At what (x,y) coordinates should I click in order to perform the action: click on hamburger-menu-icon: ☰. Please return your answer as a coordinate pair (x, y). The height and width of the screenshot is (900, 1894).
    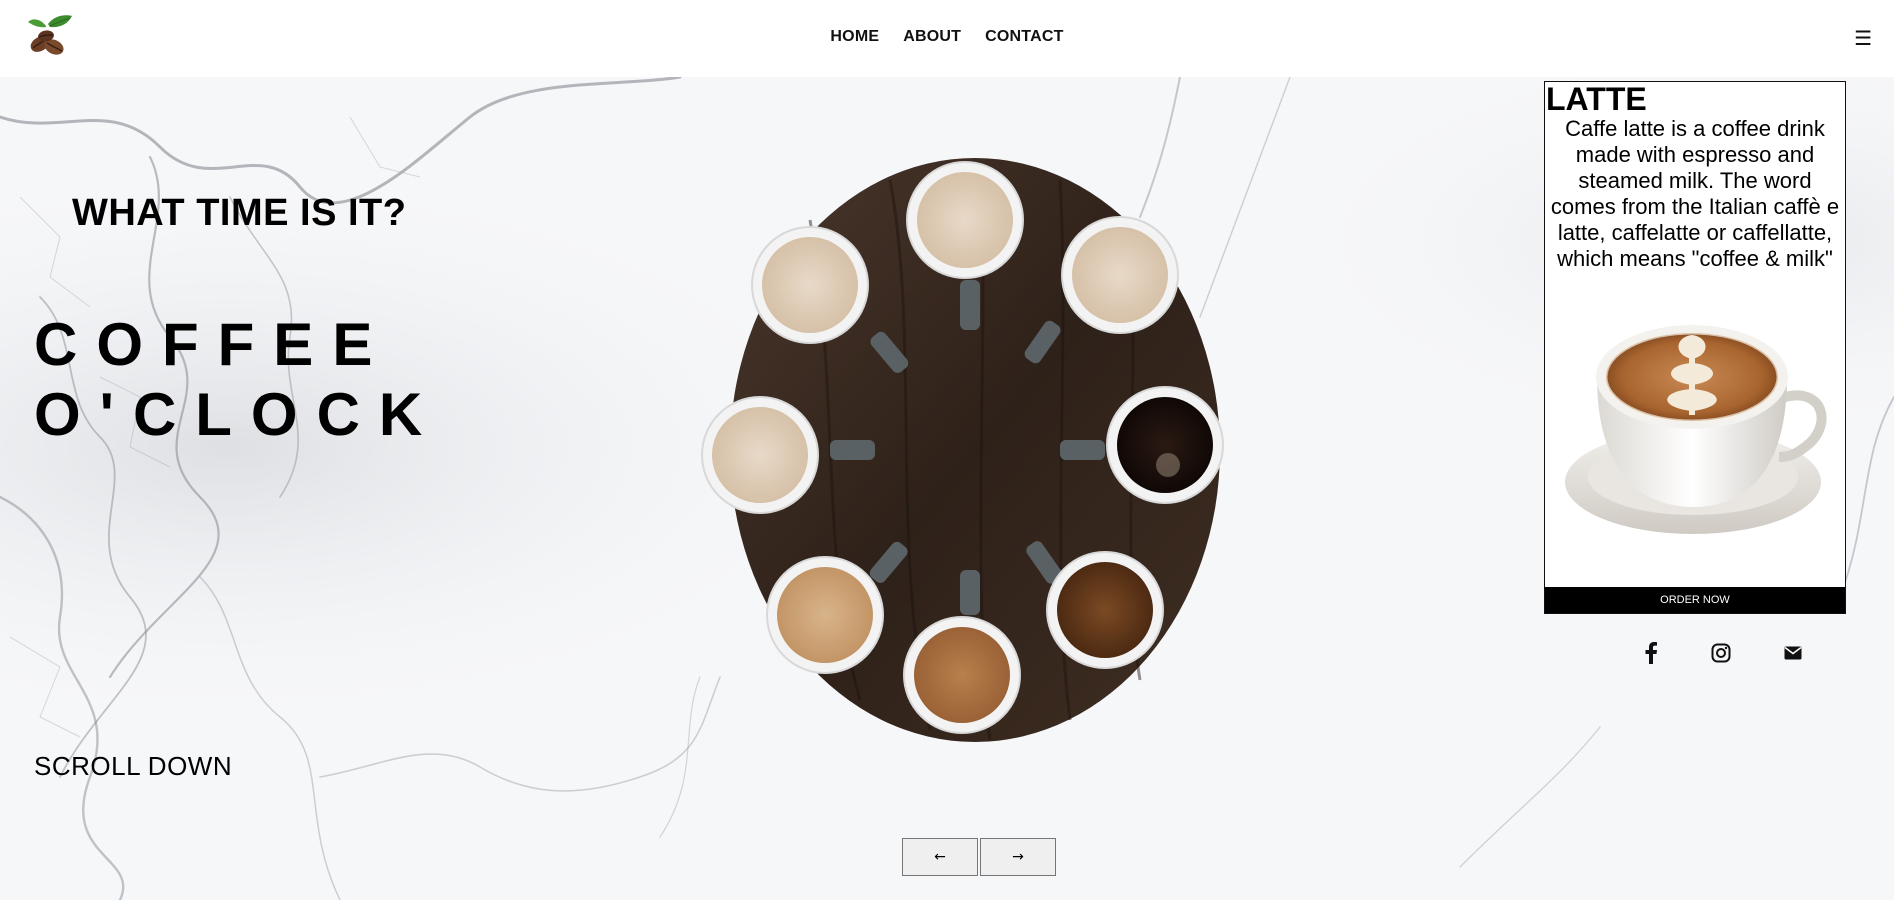
    Looking at the image, I should click on (1863, 38).